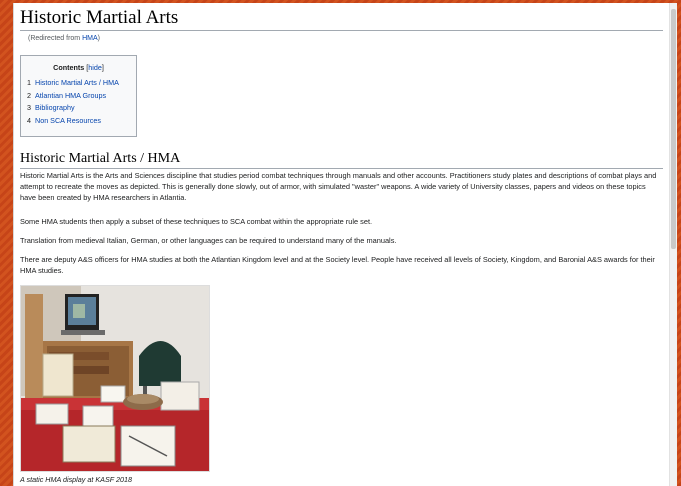 The height and width of the screenshot is (486, 681). I want to click on redirect-prefix: (Redirected from, so click(55, 38).